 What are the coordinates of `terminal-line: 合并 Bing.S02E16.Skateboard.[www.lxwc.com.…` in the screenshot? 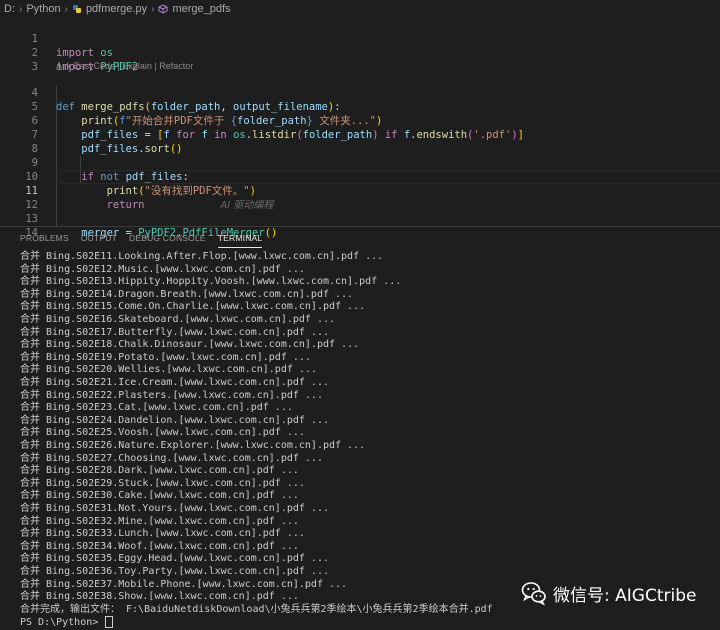 It's located at (178, 319).